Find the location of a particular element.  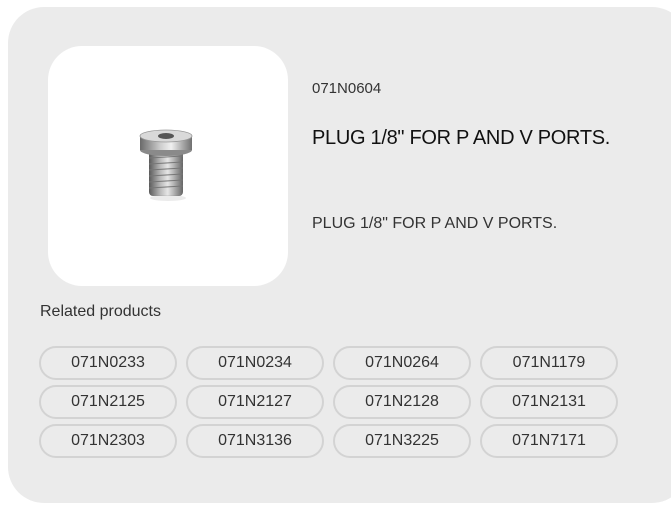

product-title: PLUG 1/8" FOR P AND V PORTS. is located at coordinates (461, 138).